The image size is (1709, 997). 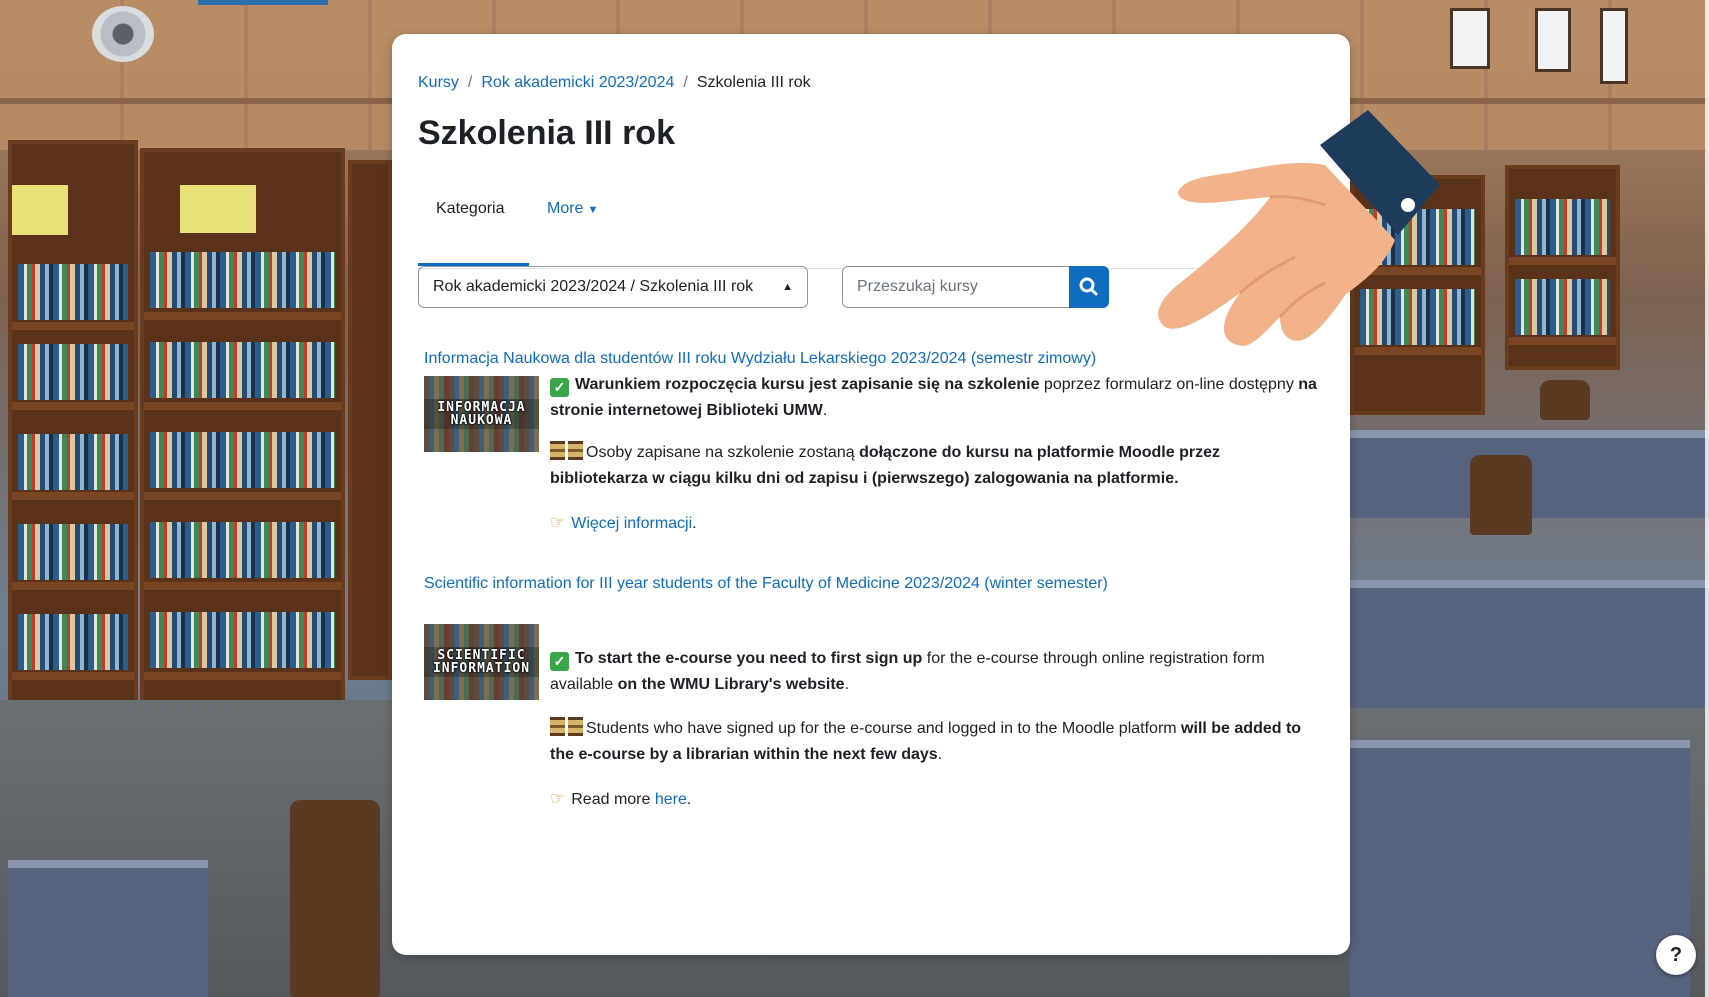 What do you see at coordinates (671, 799) in the screenshot?
I see `read-more-link: here` at bounding box center [671, 799].